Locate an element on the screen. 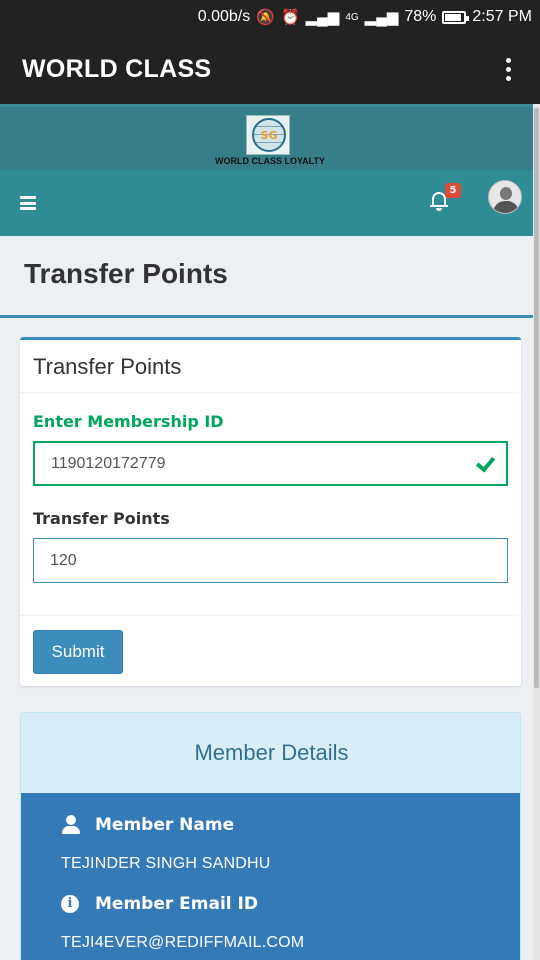  transfer-points-label: Transfer Points is located at coordinates (101, 518).